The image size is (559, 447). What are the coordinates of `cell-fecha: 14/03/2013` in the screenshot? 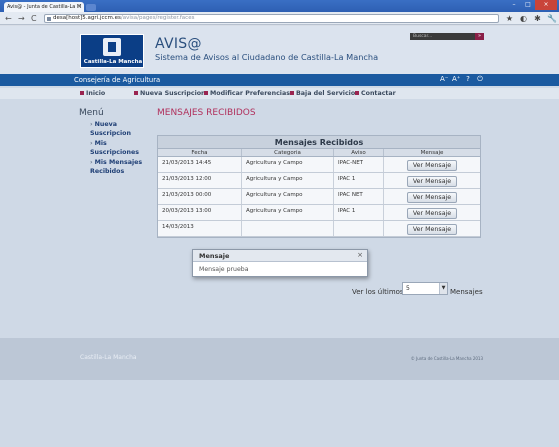 It's located at (200, 228).